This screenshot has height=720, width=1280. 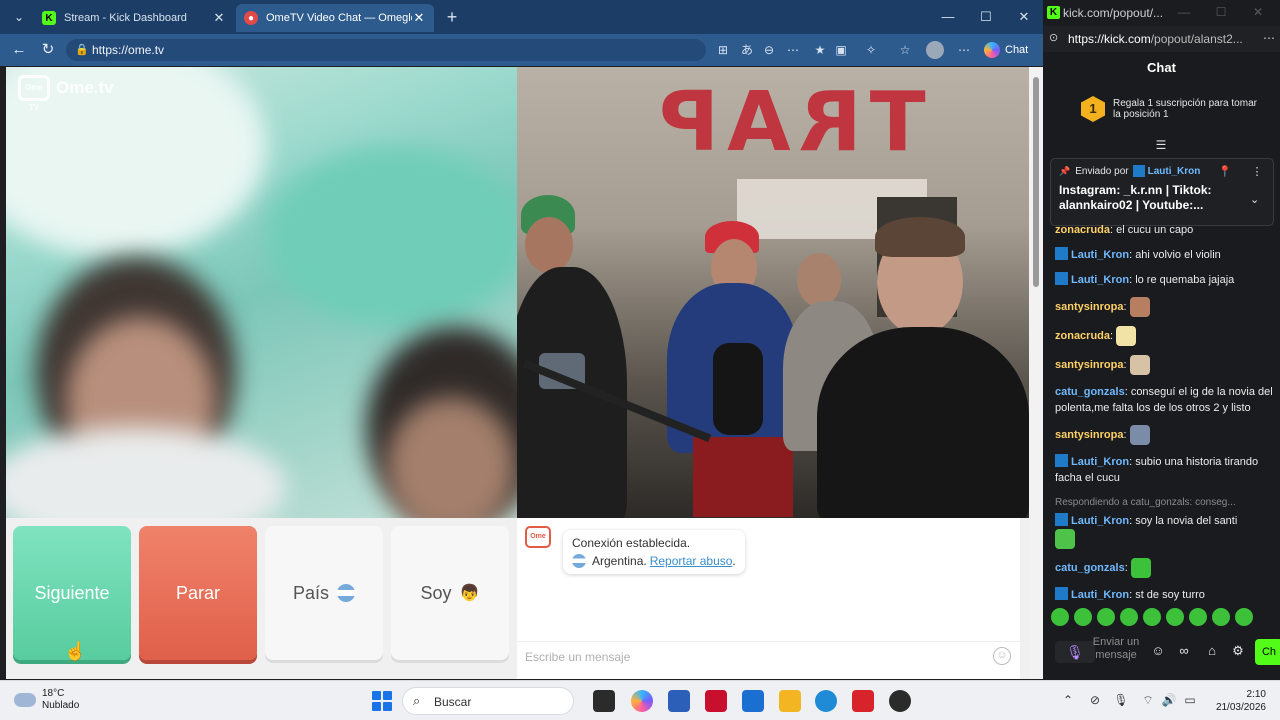 I want to click on microphone-icon: 🎙, so click(x=1075, y=652).